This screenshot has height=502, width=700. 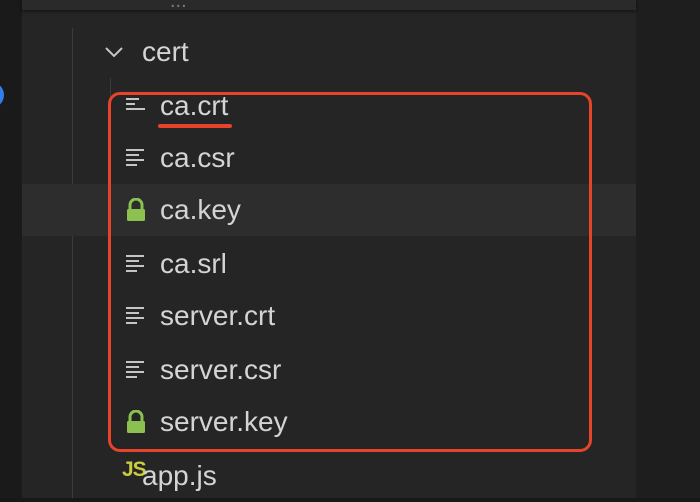 What do you see at coordinates (329, 476) in the screenshot?
I see `file-row-app-js: JS app.js` at bounding box center [329, 476].